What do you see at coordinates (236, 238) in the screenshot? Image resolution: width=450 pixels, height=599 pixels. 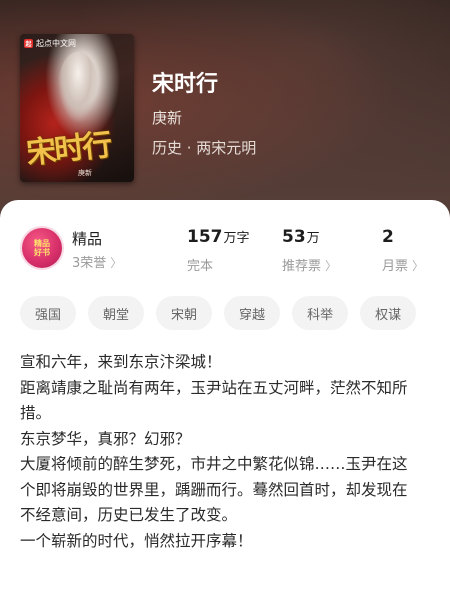 I see `word-count-unit: 万字` at bounding box center [236, 238].